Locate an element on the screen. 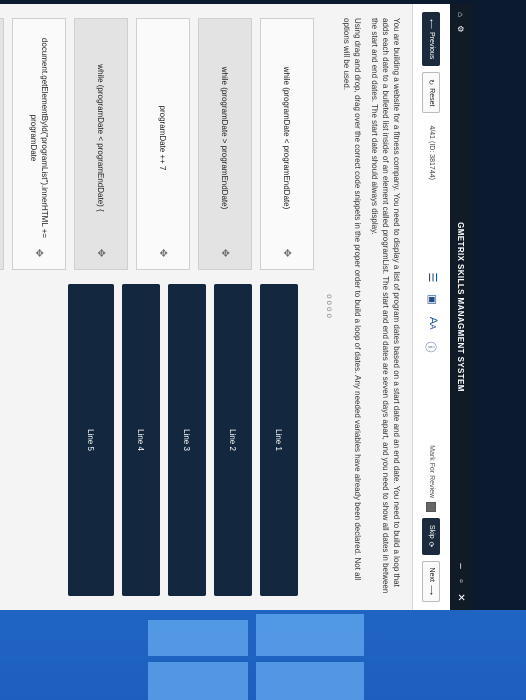 This screenshot has width=526, height=700. minimize-button: – is located at coordinates (461, 566).